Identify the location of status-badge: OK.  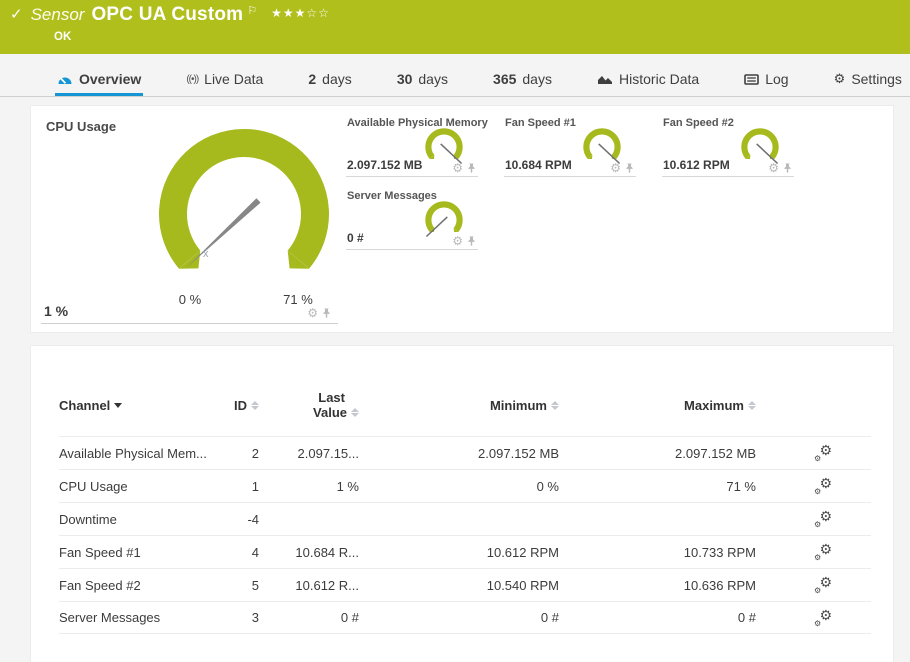
(63, 37).